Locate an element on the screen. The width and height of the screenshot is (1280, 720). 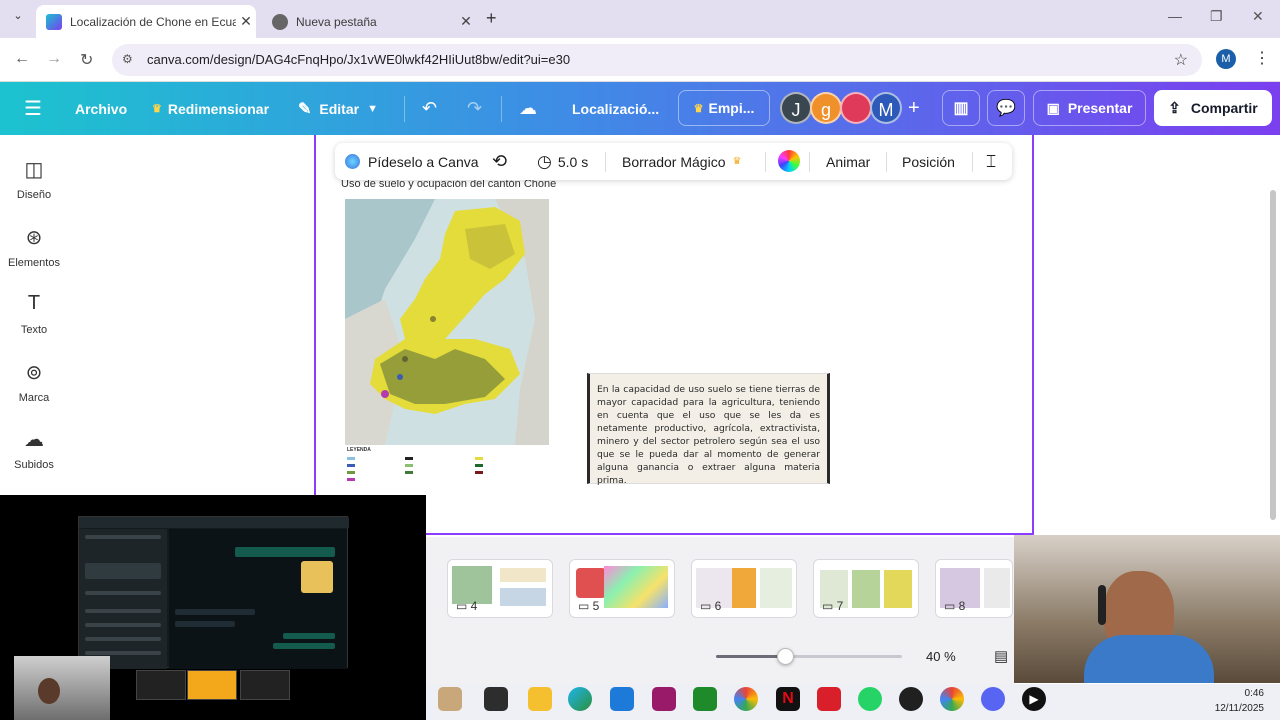
system-clock: 0:46 12/11/2025 is located at coordinates (1239, 701).